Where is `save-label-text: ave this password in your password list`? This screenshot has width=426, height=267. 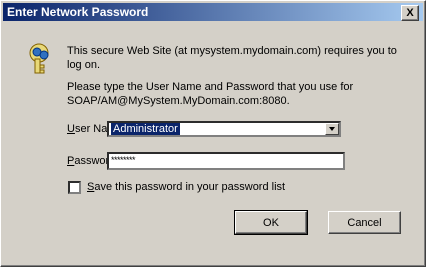 save-label-text: ave this password in your password list is located at coordinates (190, 187).